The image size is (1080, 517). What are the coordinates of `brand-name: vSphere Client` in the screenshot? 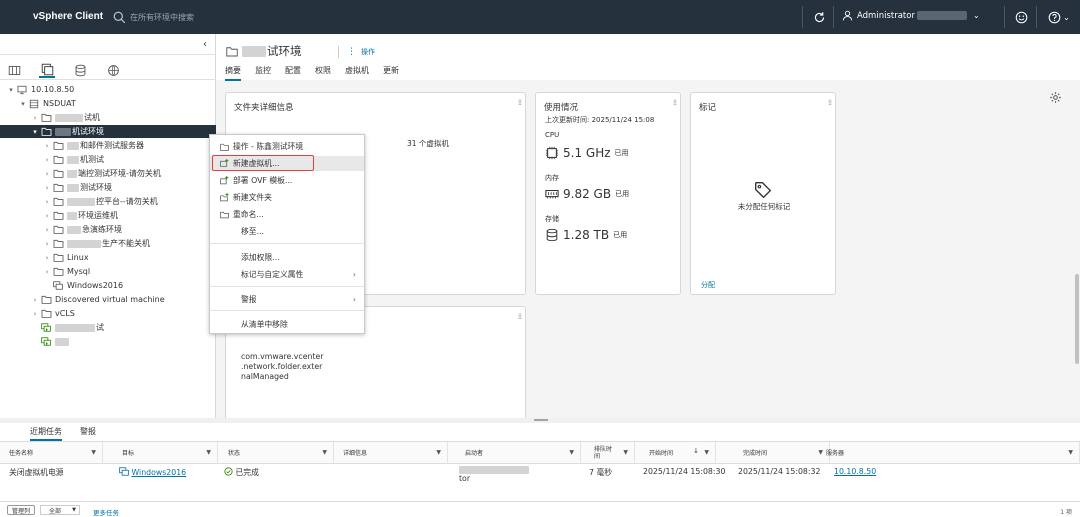 It's located at (68, 16).